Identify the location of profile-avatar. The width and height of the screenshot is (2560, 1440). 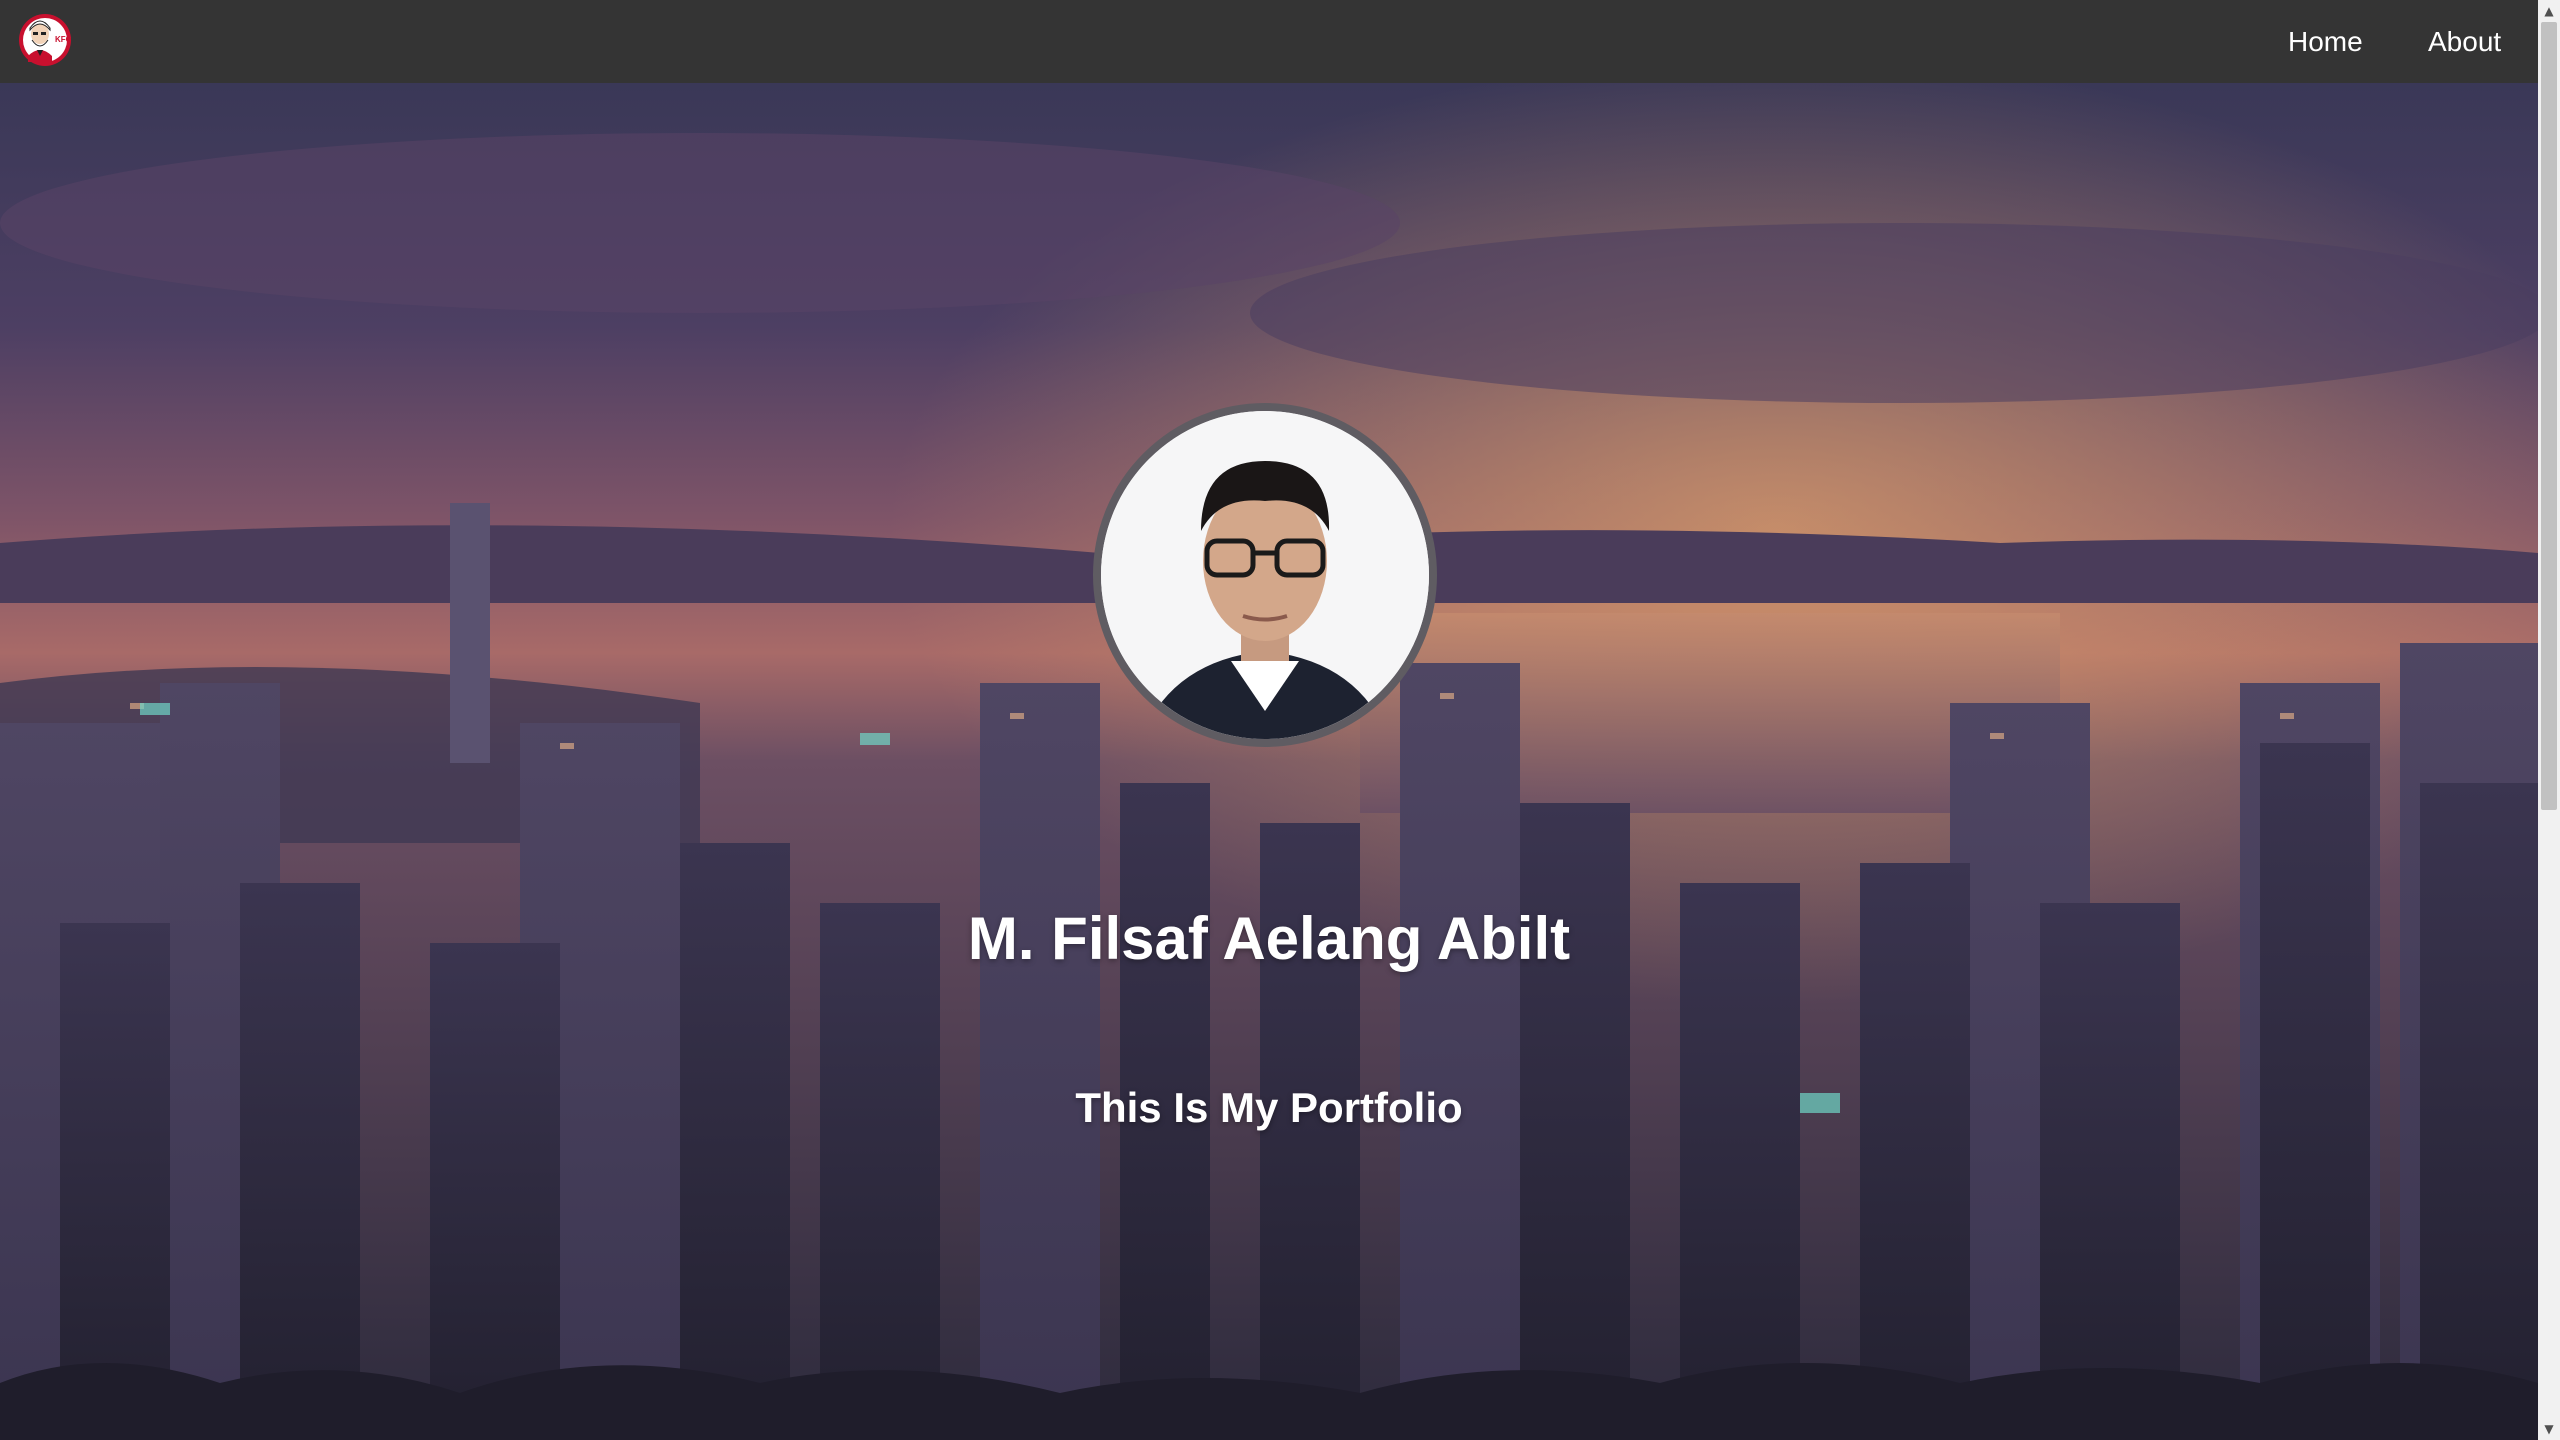
(1265, 575).